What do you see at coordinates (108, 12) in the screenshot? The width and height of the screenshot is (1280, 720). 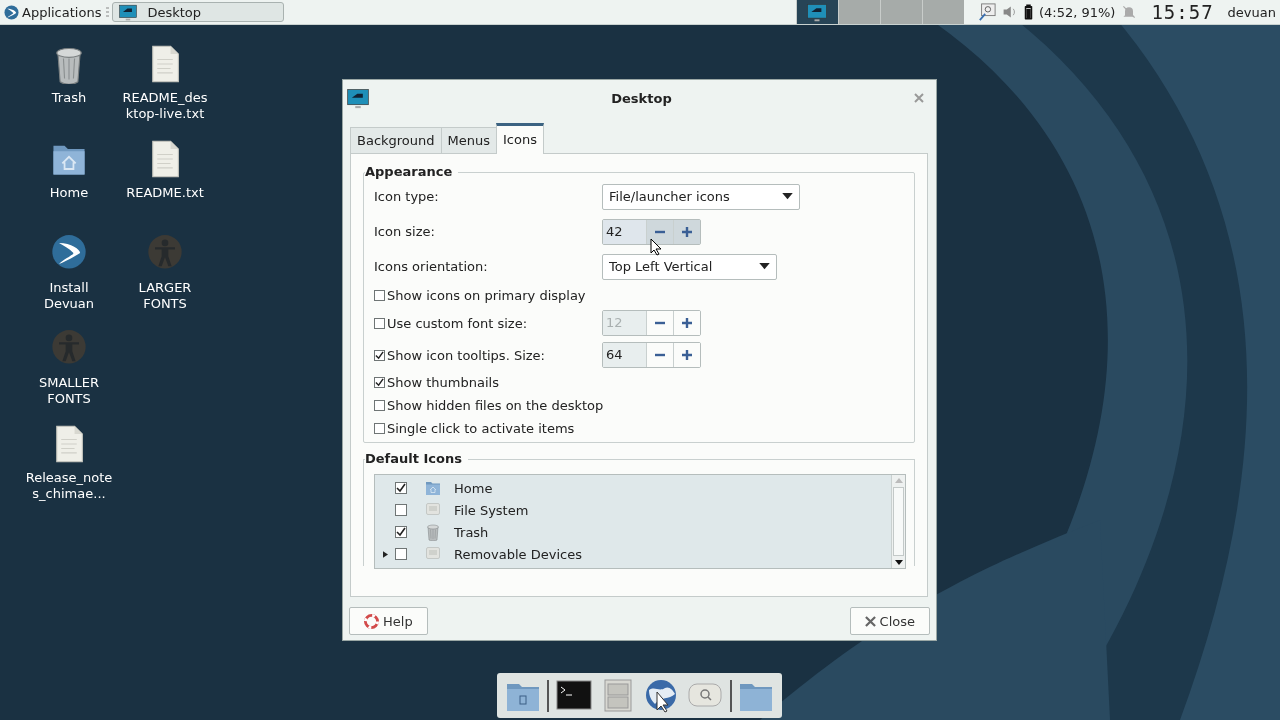 I see `handle-icon` at bounding box center [108, 12].